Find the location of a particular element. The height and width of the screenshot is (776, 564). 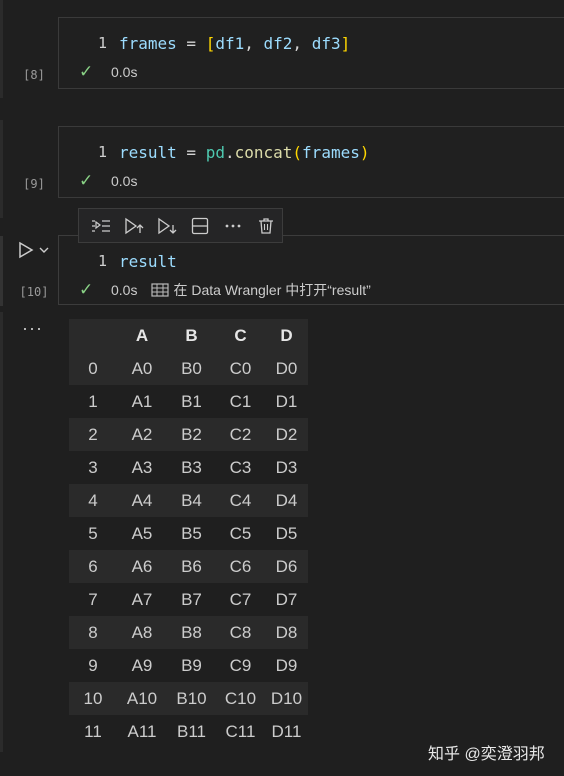

table-cell: C7 is located at coordinates (240, 599).